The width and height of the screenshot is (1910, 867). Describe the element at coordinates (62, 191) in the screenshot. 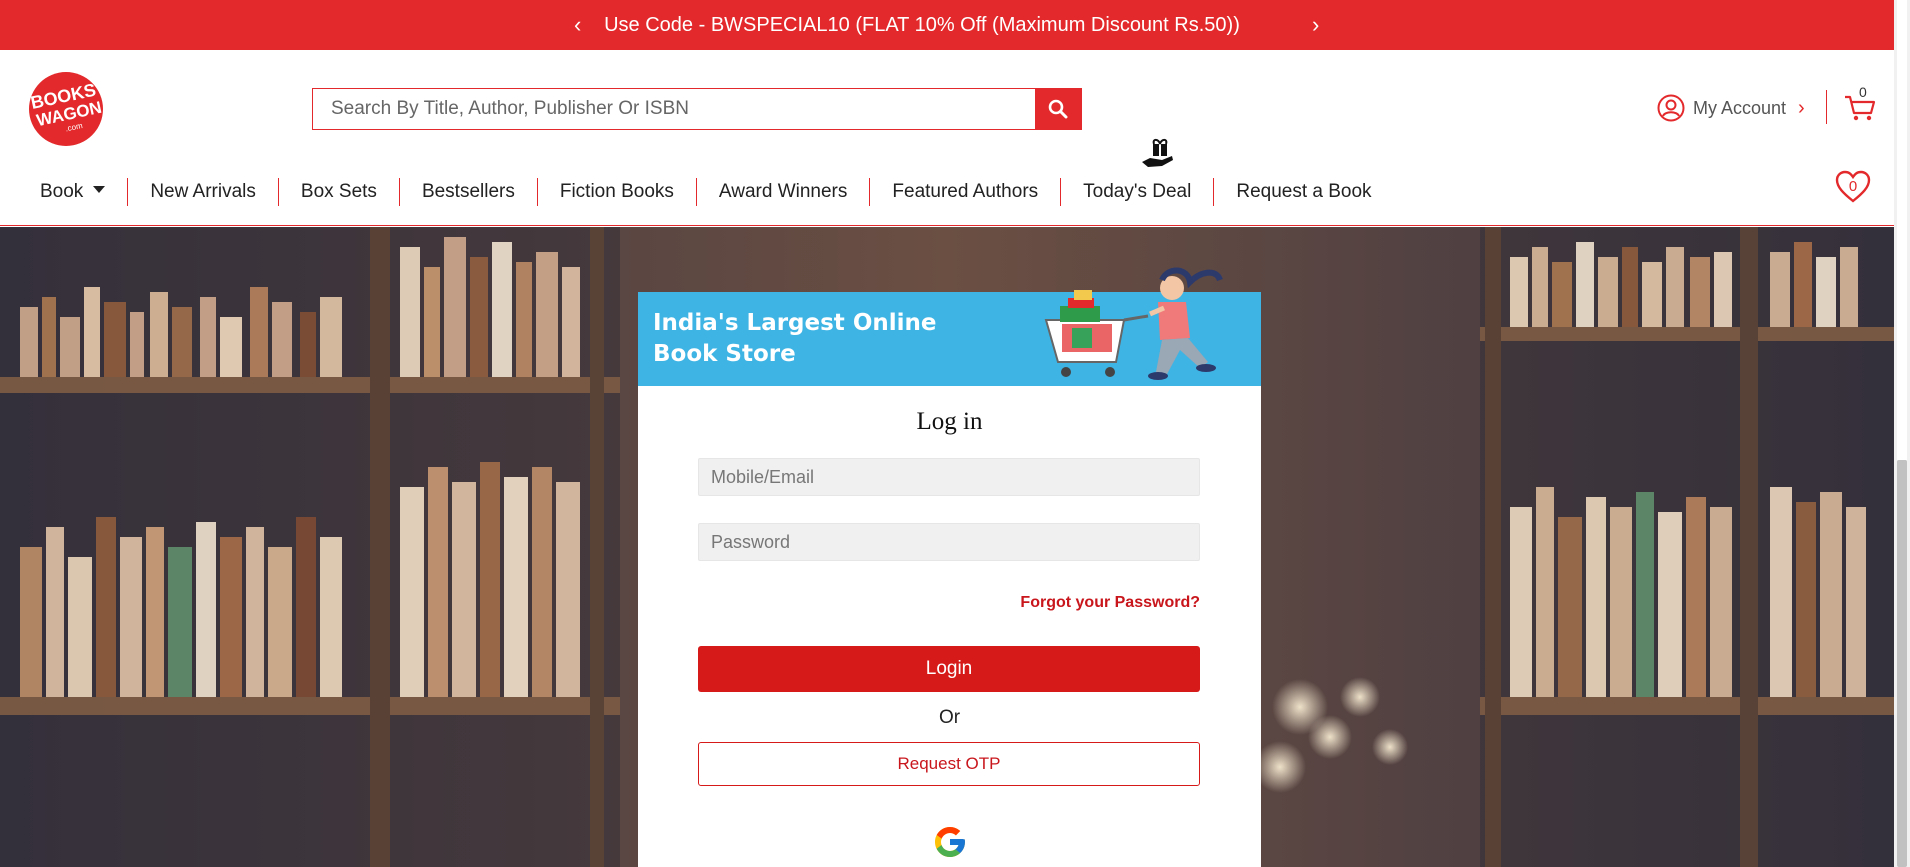

I see `nav-item-label: Book` at that location.